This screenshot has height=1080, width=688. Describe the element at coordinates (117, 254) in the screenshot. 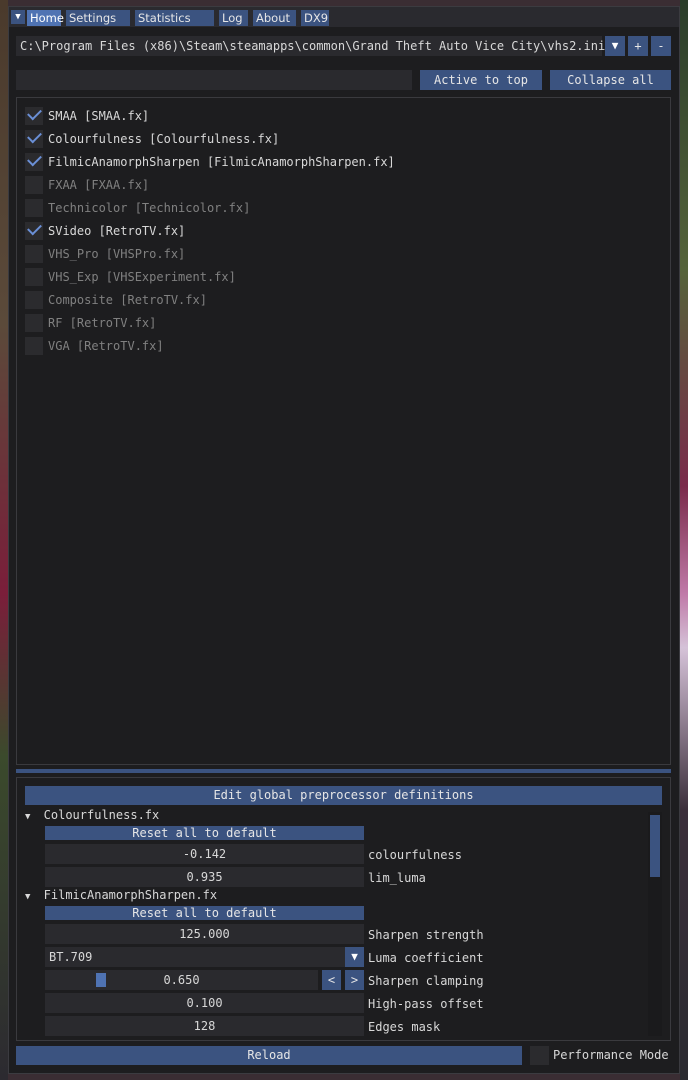

I see `effect-name: VHS_Pro [VHSPro.fx]` at that location.